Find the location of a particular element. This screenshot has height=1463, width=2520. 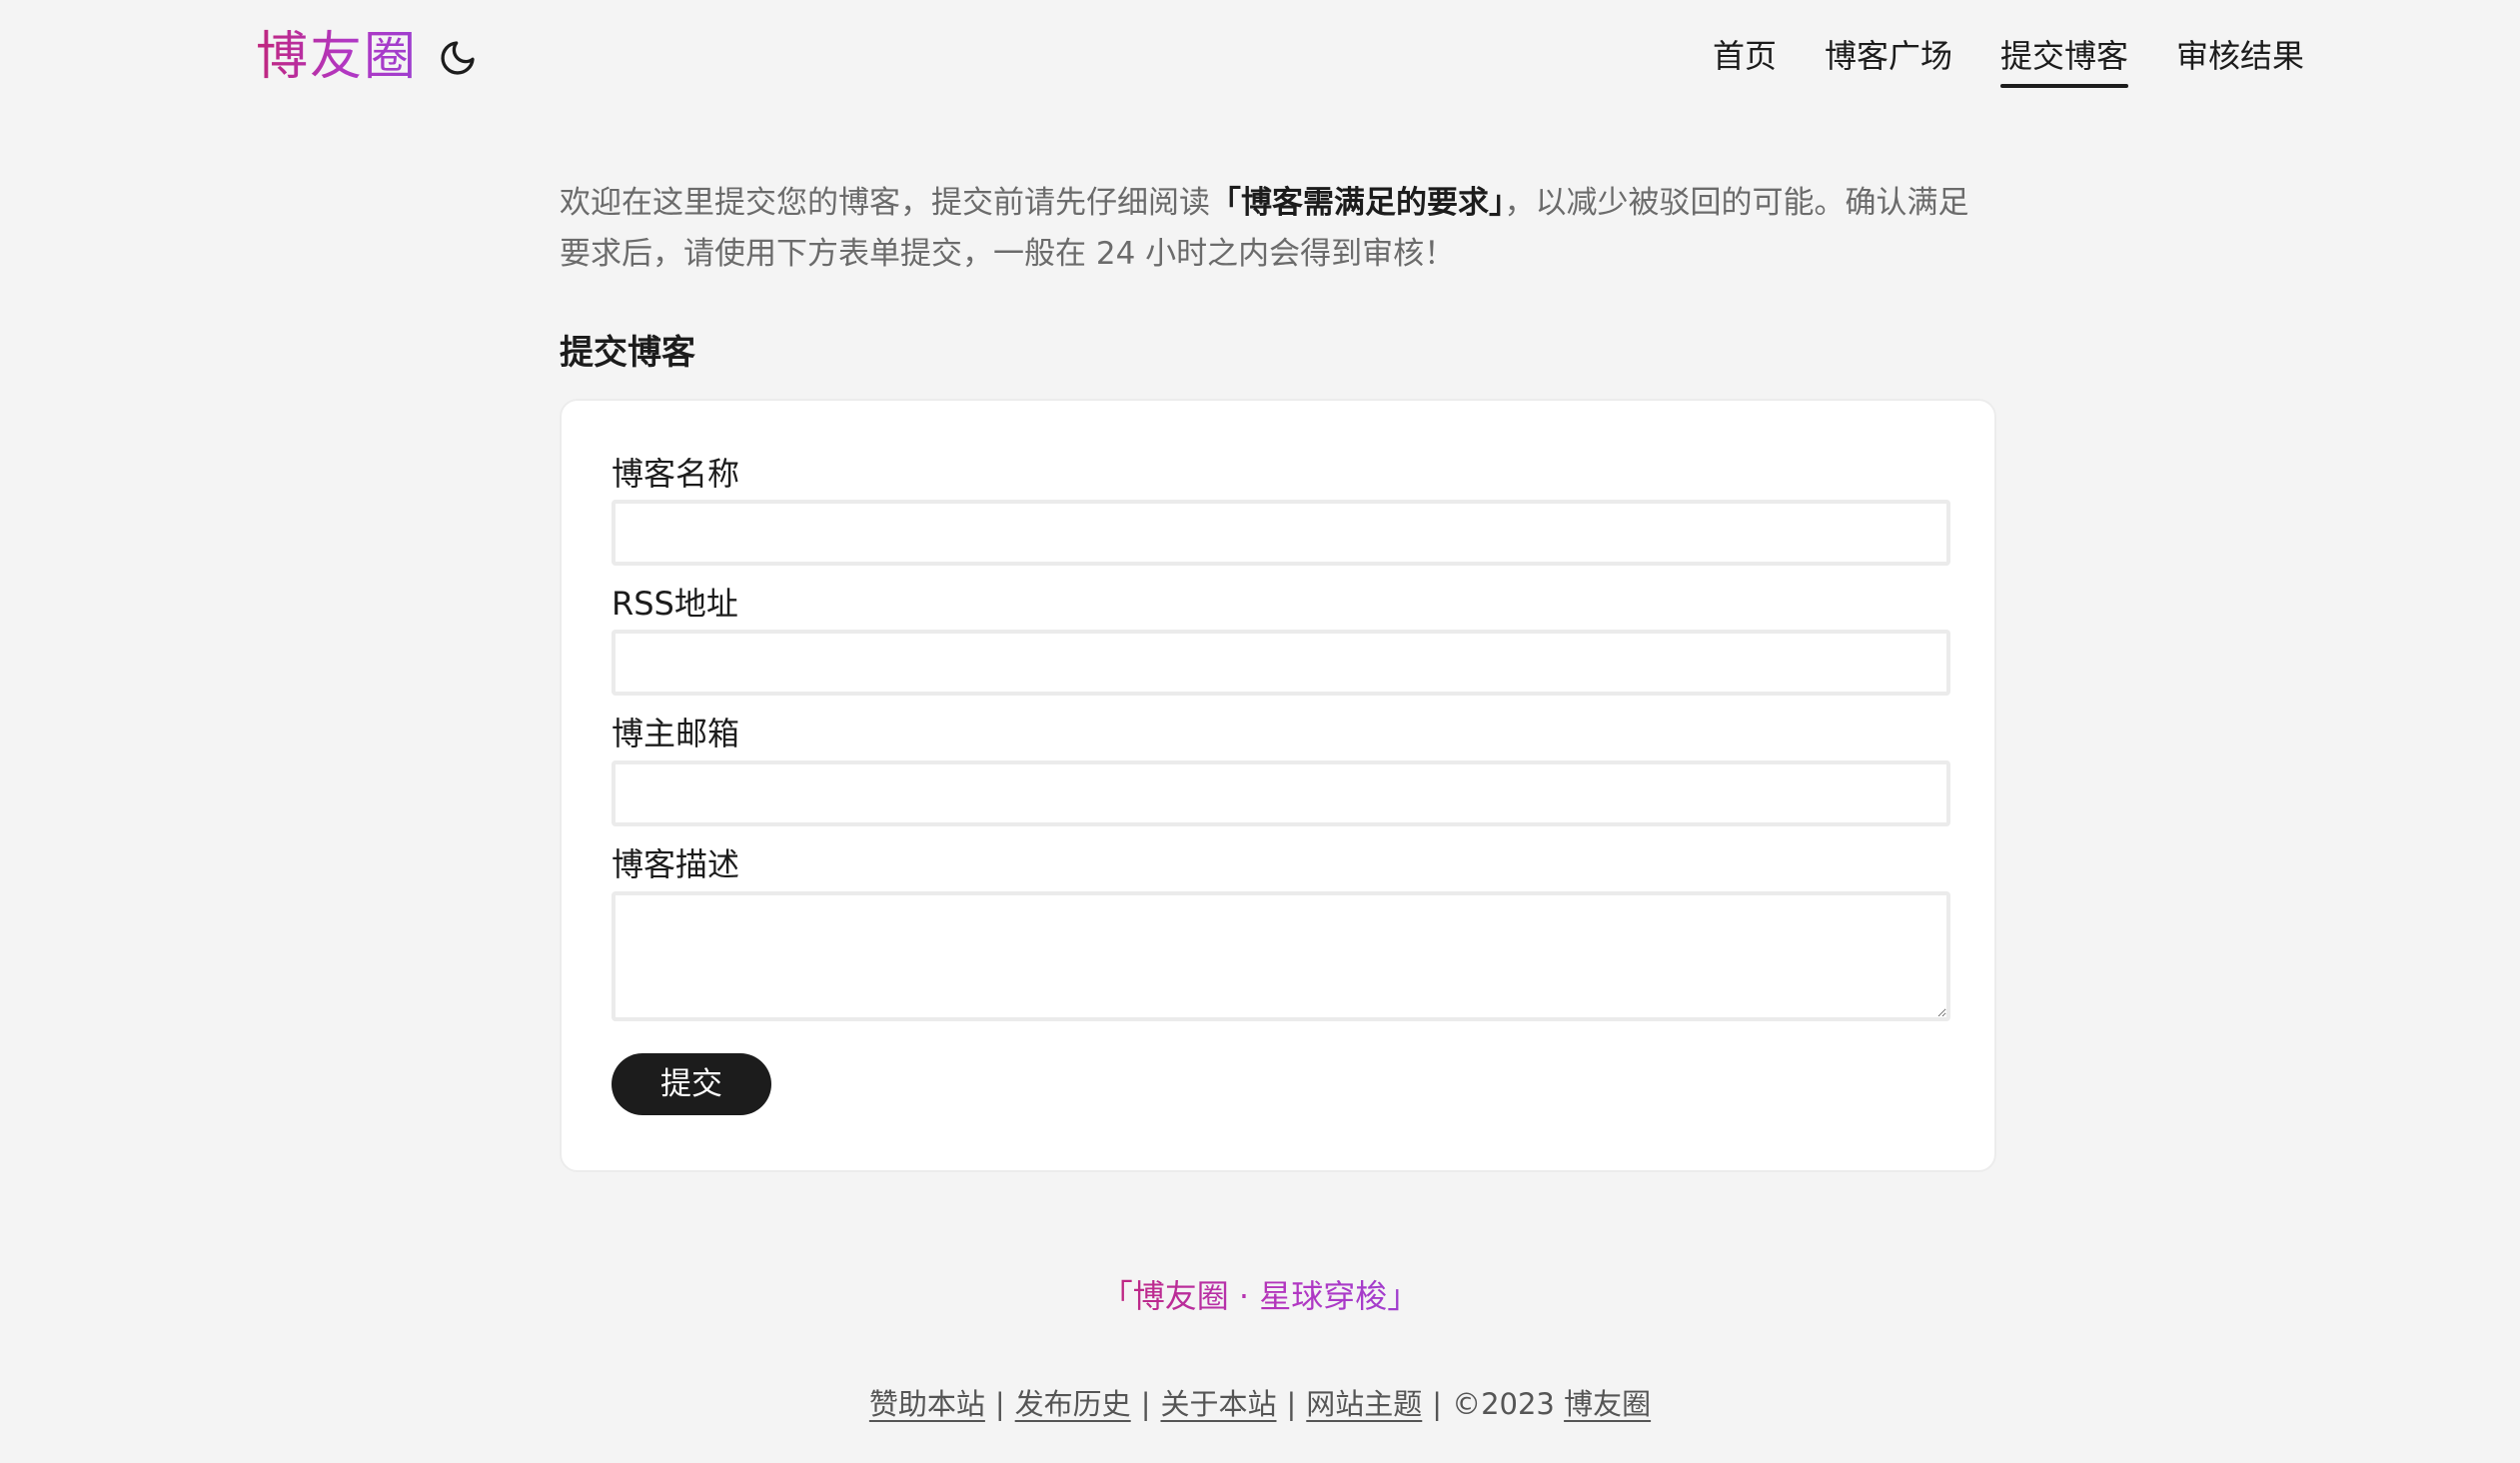

footer-link-sponsor: 赞助本站 is located at coordinates (927, 1404).